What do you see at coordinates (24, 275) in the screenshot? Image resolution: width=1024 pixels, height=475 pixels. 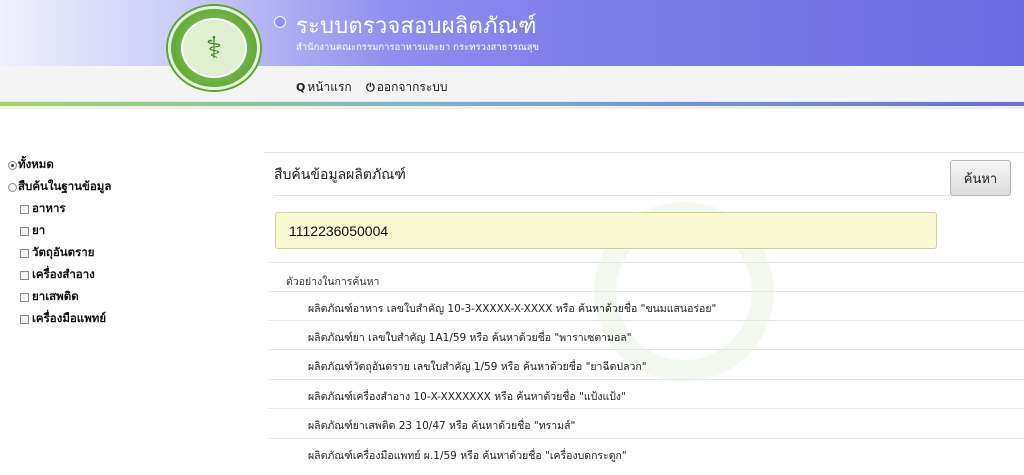 I see `checkbox-cosmetic` at bounding box center [24, 275].